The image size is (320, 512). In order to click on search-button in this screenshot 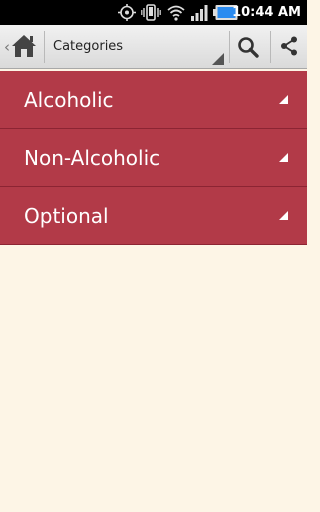, I will do `click(247, 47)`.